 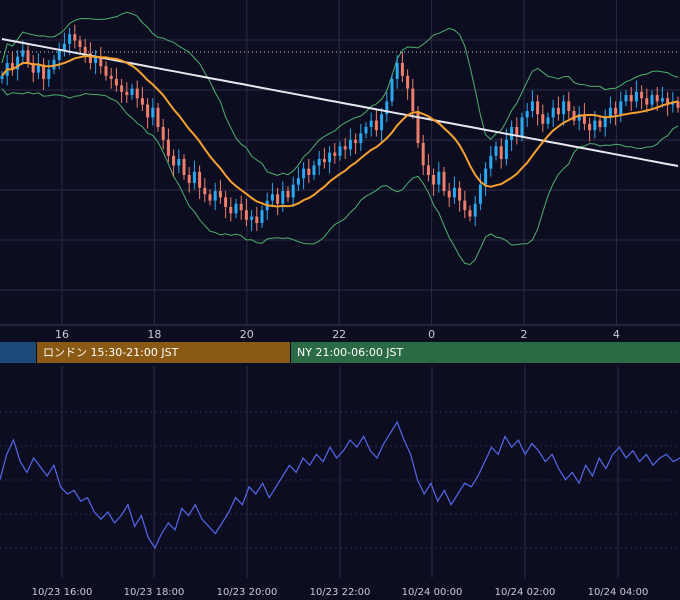 What do you see at coordinates (340, 592) in the screenshot?
I see `oscillator-x-tick-label: 10/23 22:00` at bounding box center [340, 592].